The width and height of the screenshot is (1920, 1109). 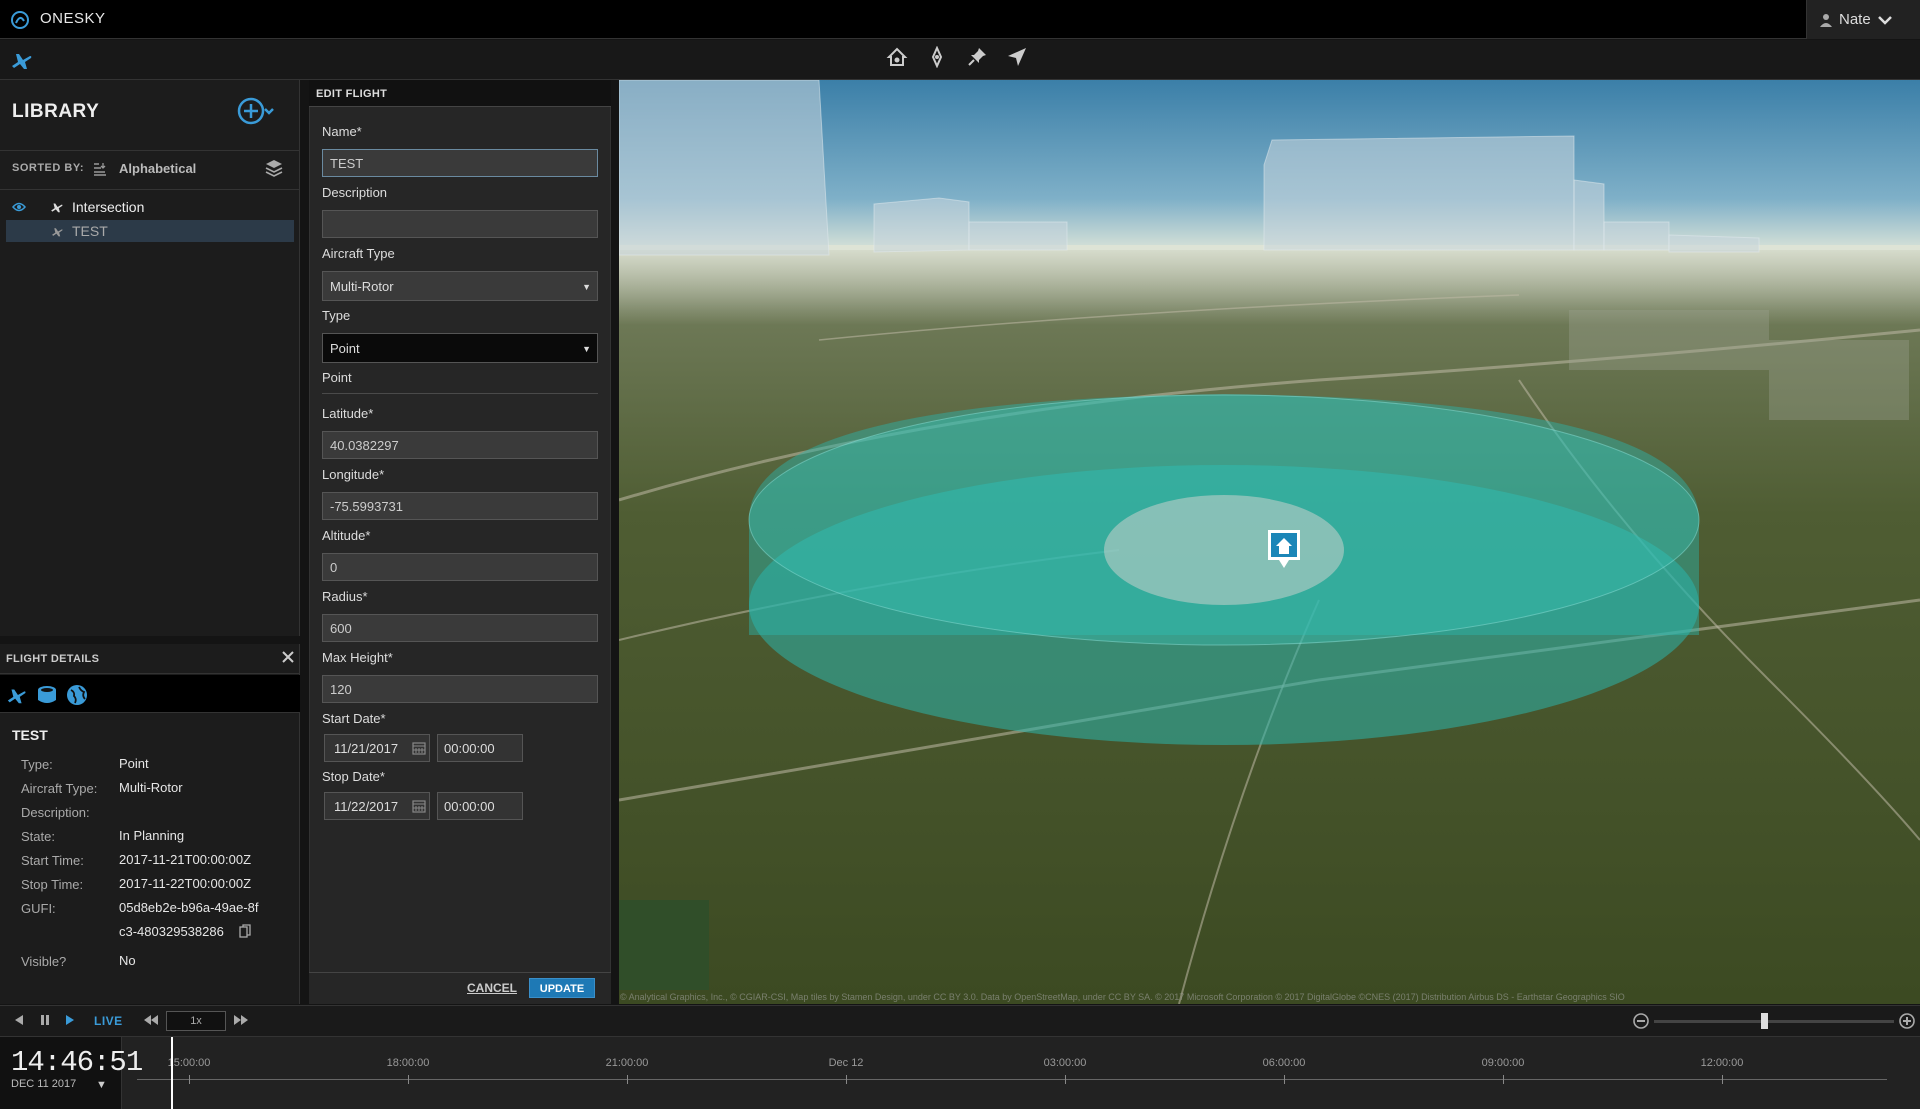 What do you see at coordinates (355, 192) in the screenshot?
I see `description-label: Description` at bounding box center [355, 192].